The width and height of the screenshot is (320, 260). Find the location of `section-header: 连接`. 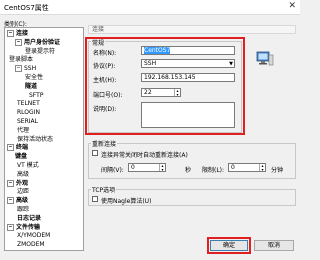

section-header: 连接 is located at coordinates (192, 29).